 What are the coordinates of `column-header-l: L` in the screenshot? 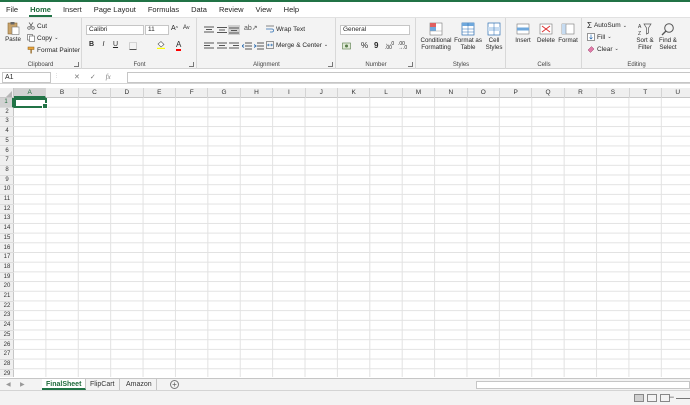 It's located at (386, 93).